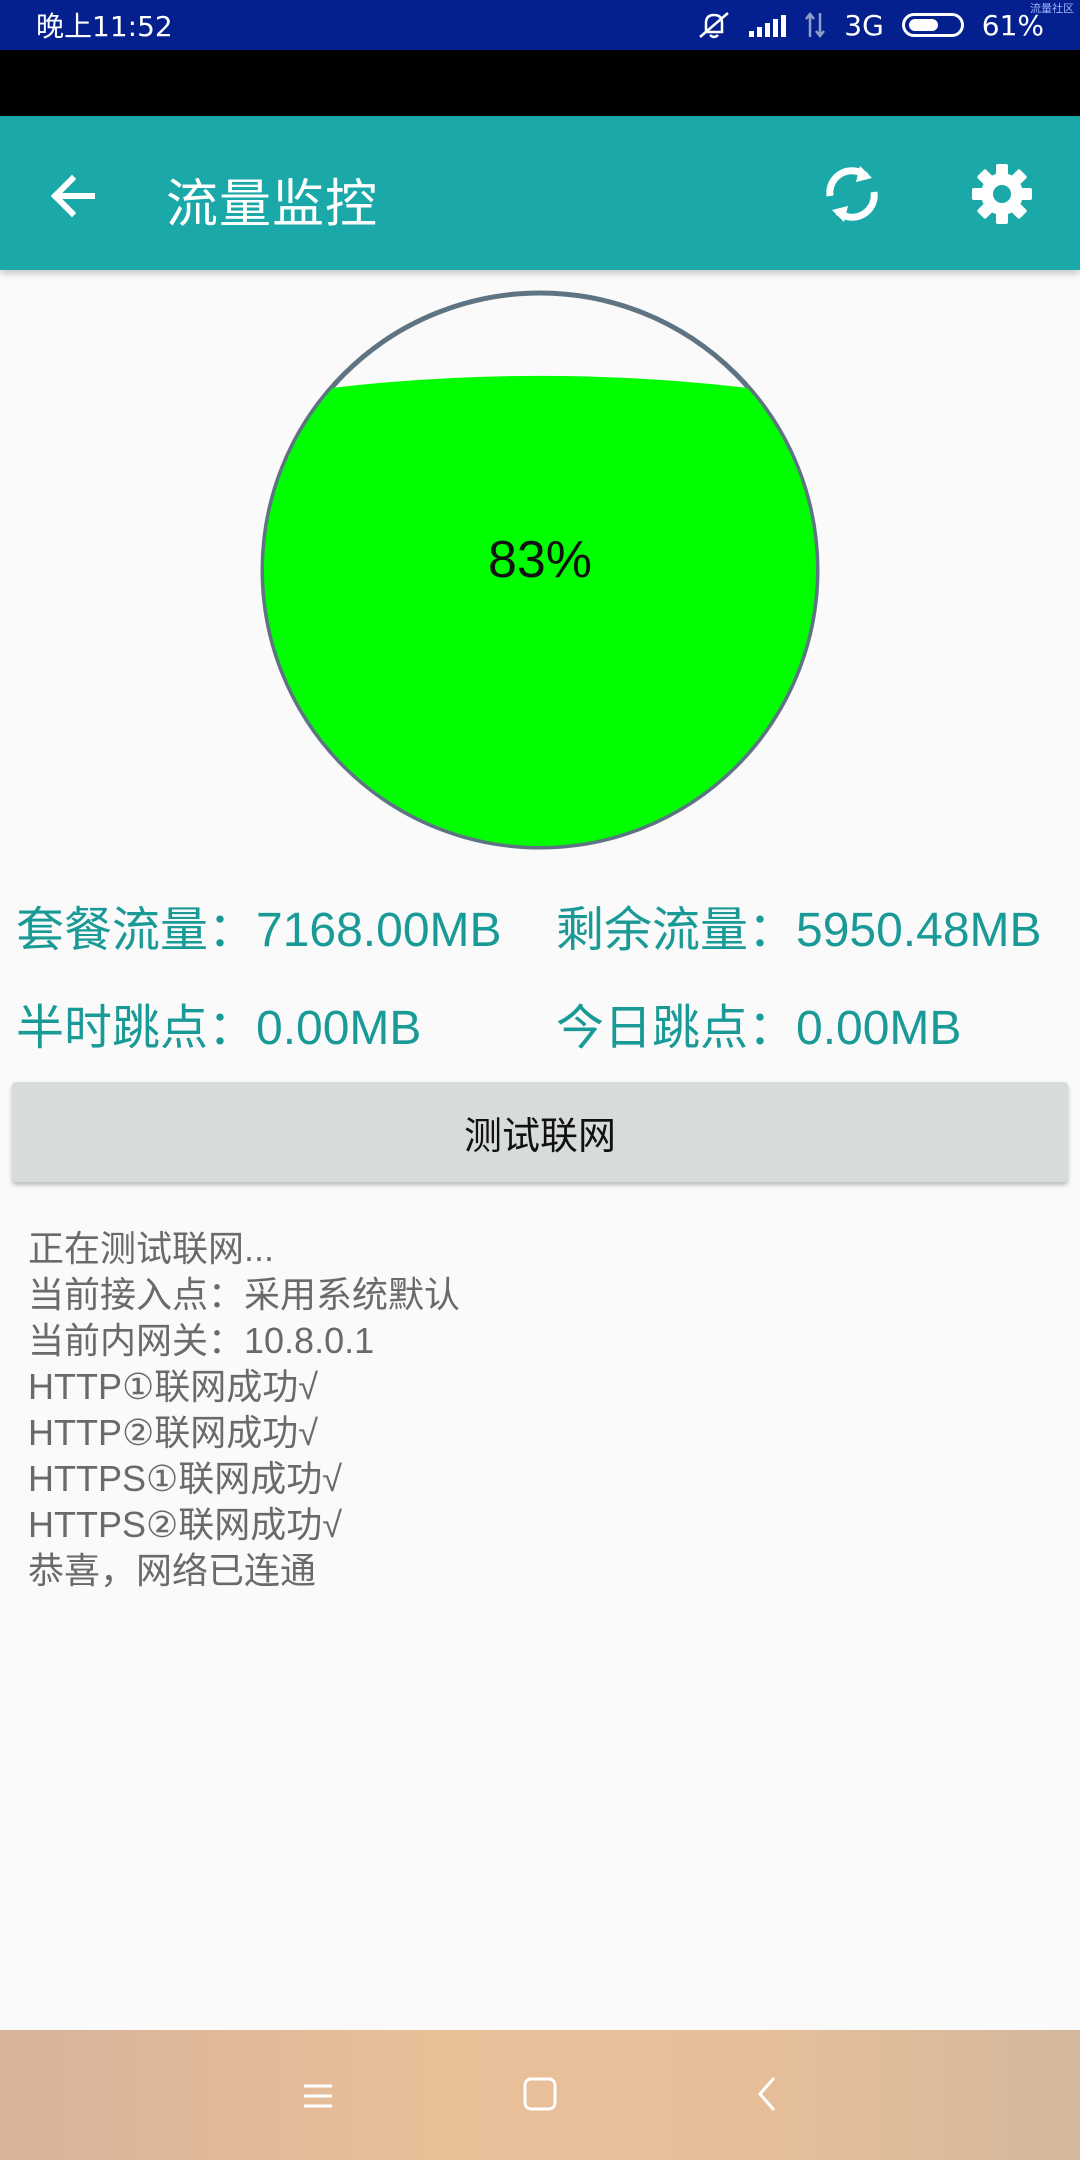  Describe the element at coordinates (815, 25) in the screenshot. I see `data-activity-icon` at that location.